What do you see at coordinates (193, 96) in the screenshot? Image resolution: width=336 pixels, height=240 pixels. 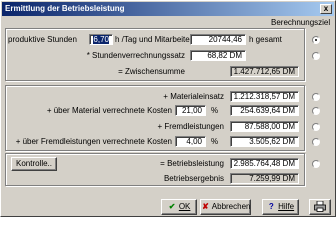 I see `materialeinsatz-label: + Materialeinsatz` at bounding box center [193, 96].